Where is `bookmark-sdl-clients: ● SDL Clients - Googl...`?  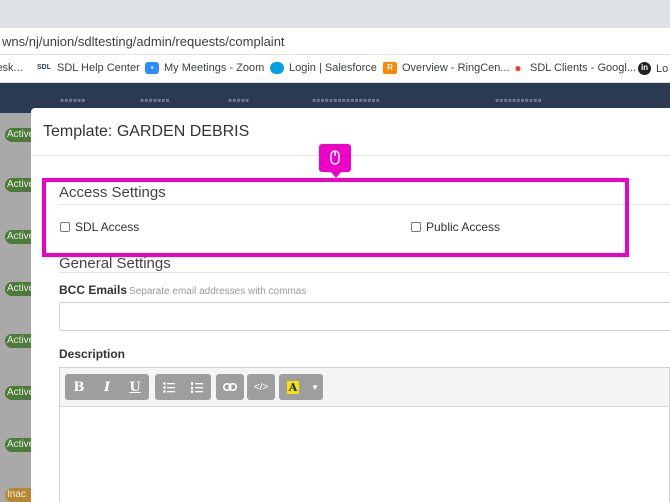 bookmark-sdl-clients: ● SDL Clients - Googl... is located at coordinates (573, 68).